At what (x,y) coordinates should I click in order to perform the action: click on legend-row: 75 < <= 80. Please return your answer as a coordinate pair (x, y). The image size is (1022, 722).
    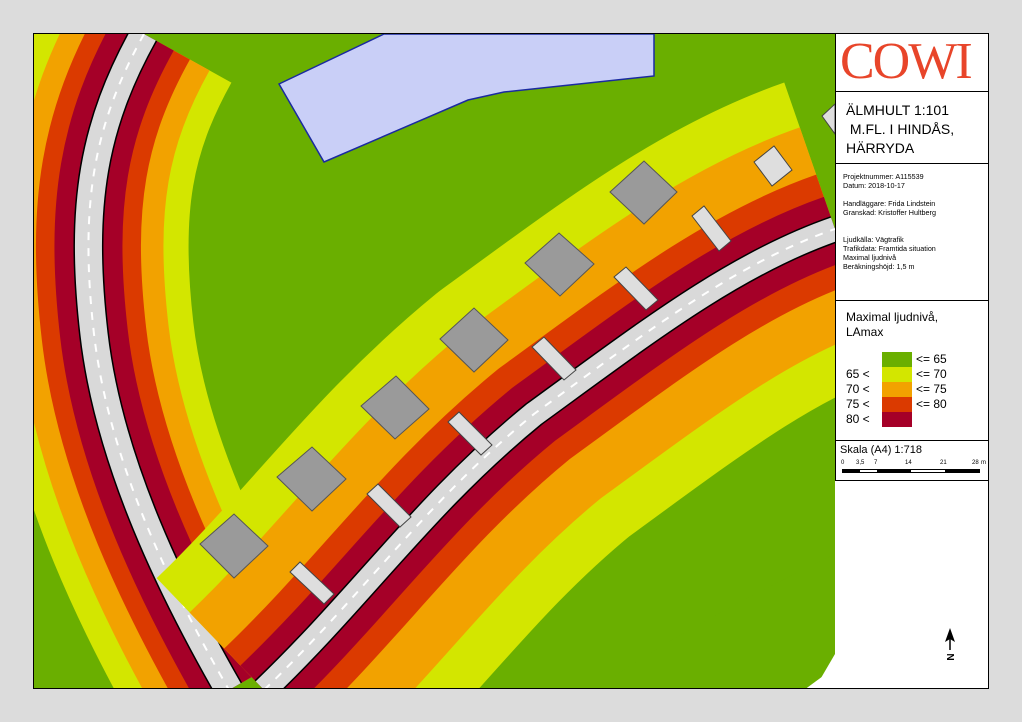
    Looking at the image, I should click on (916, 405).